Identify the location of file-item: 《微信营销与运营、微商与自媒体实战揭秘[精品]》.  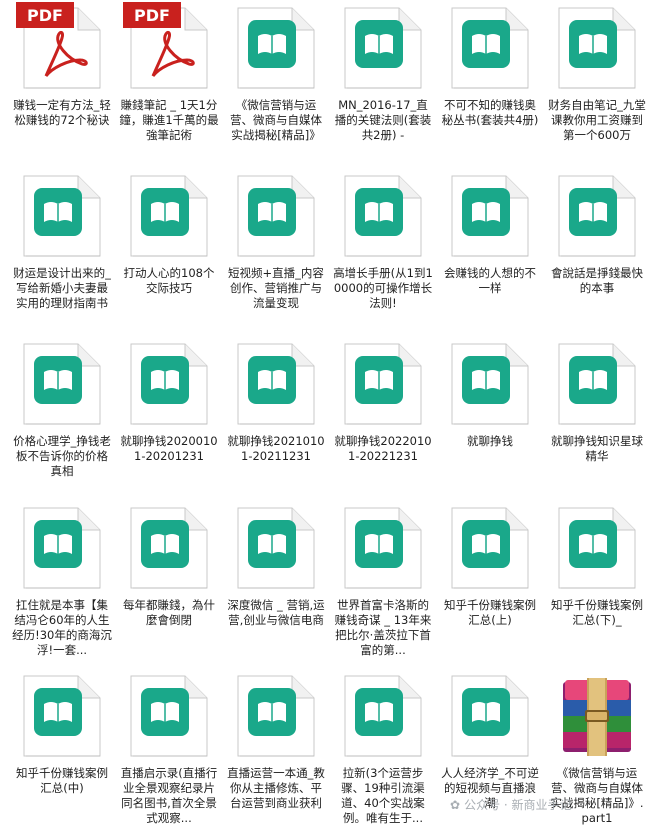
(276, 84).